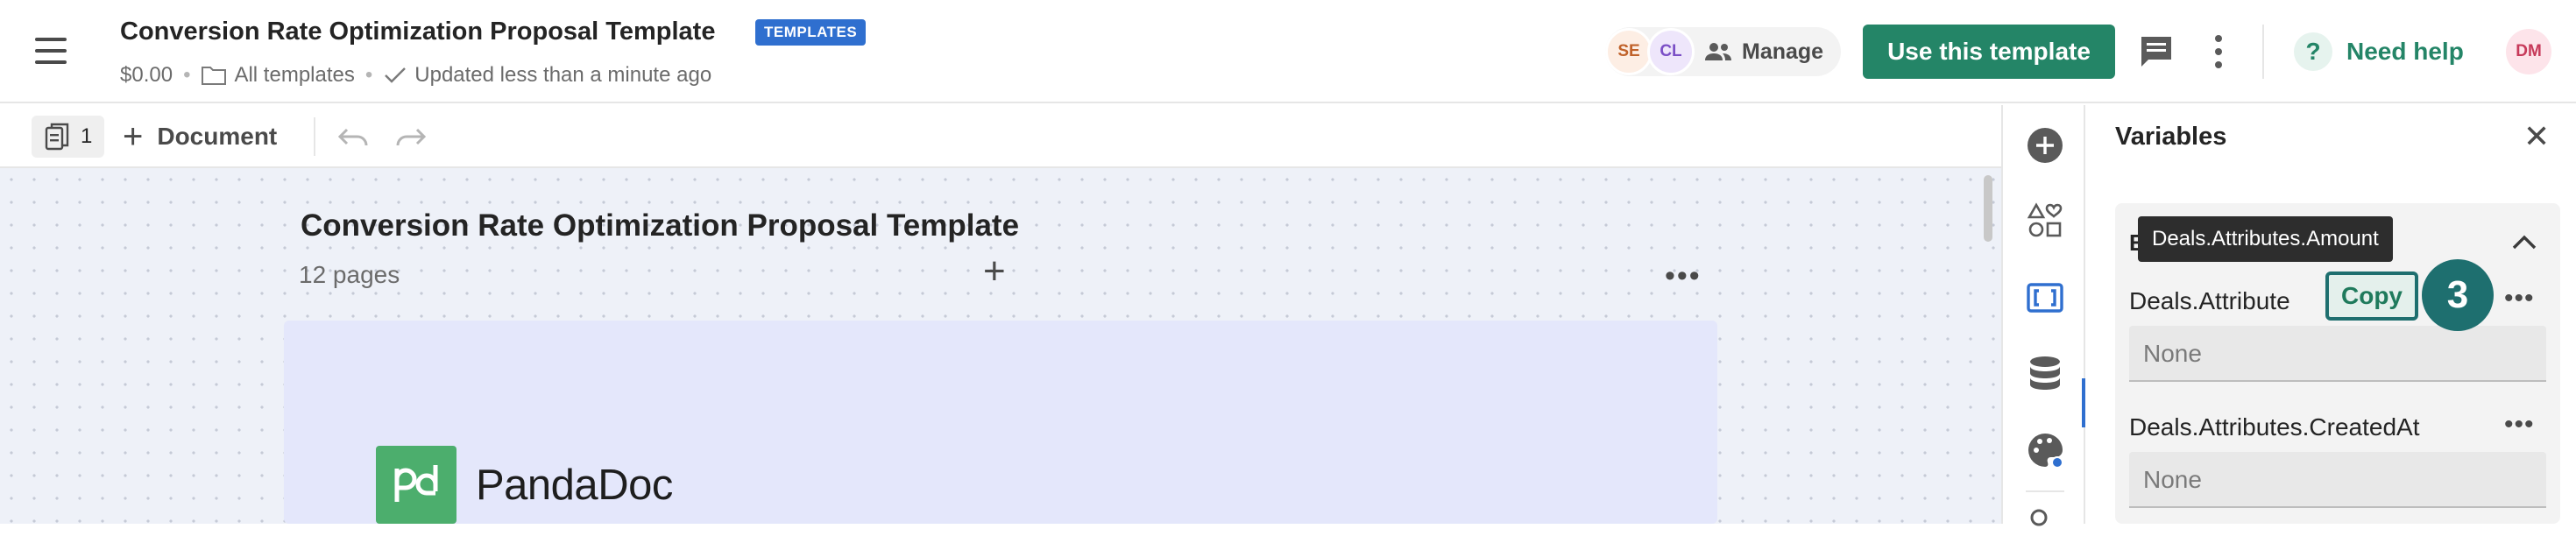 Image resolution: width=2576 pixels, height=543 pixels. What do you see at coordinates (2405, 51) in the screenshot?
I see `help-label: Need help` at bounding box center [2405, 51].